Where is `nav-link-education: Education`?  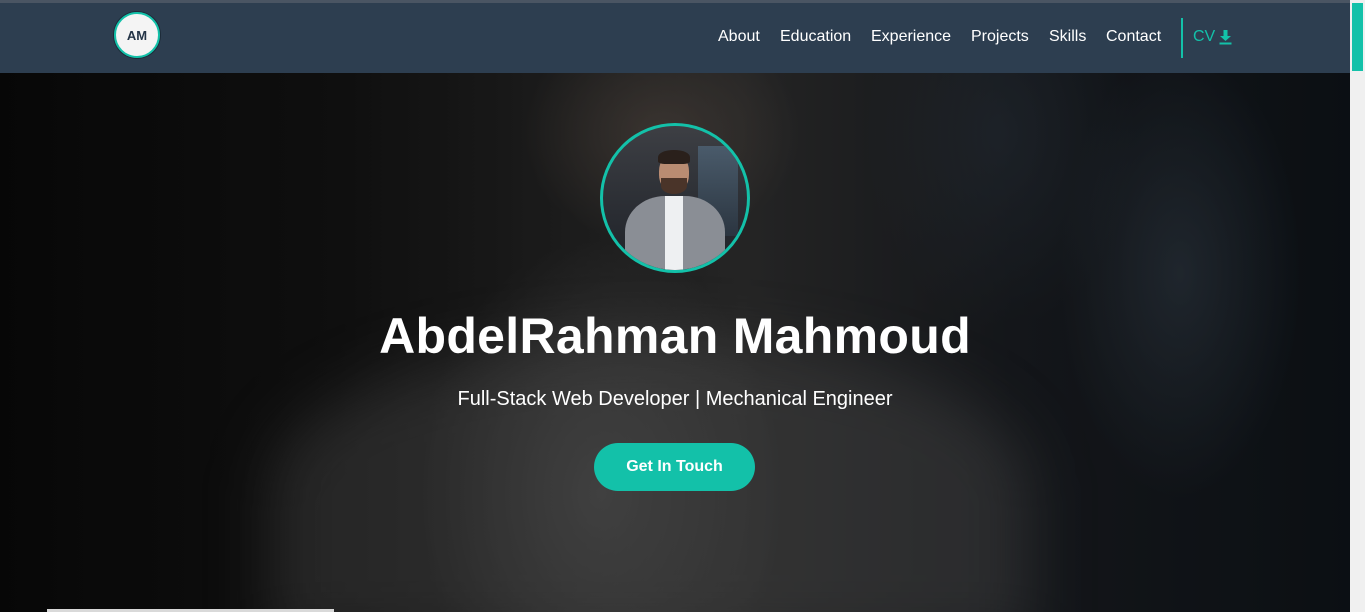 nav-link-education: Education is located at coordinates (815, 37).